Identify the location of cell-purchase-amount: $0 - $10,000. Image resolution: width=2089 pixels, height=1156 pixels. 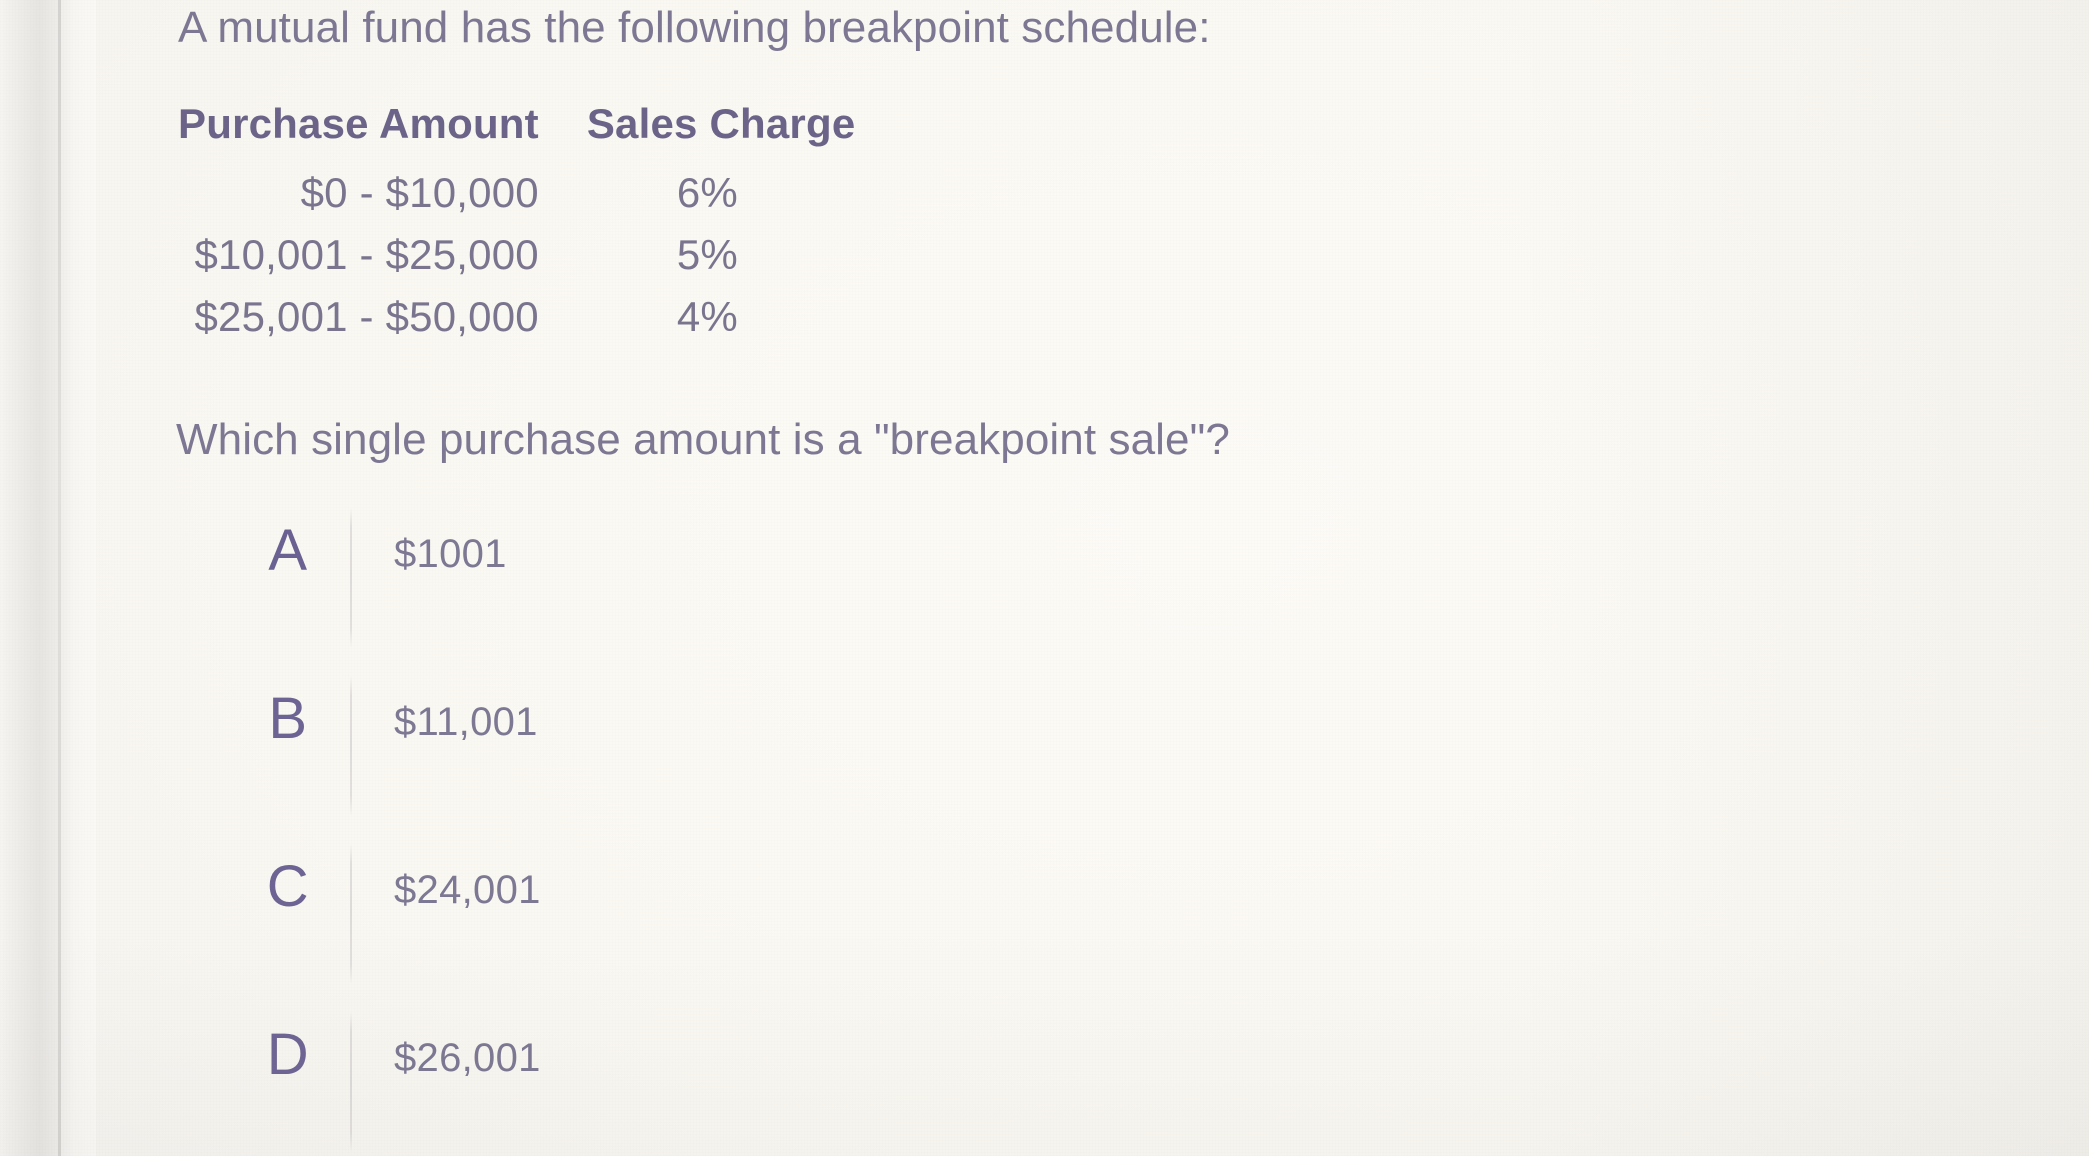
(419, 192).